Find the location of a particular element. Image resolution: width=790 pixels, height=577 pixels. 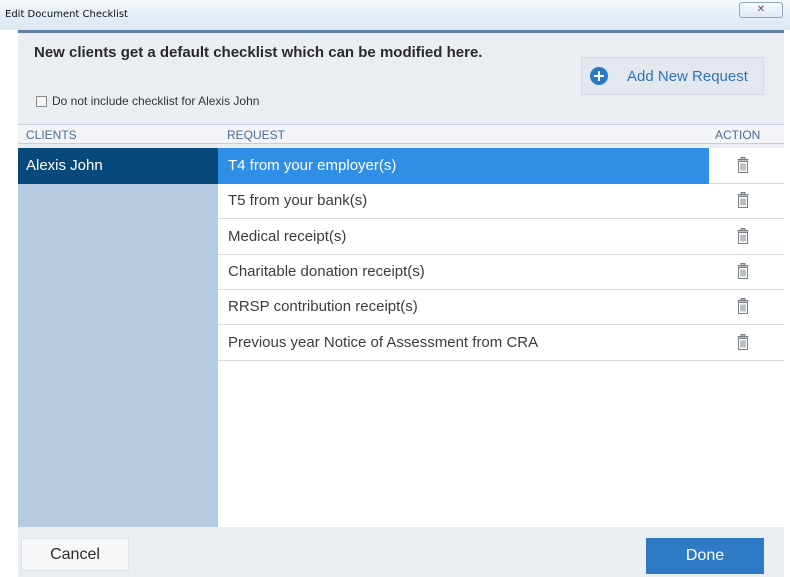

request-column-header: REQUEST is located at coordinates (256, 135).